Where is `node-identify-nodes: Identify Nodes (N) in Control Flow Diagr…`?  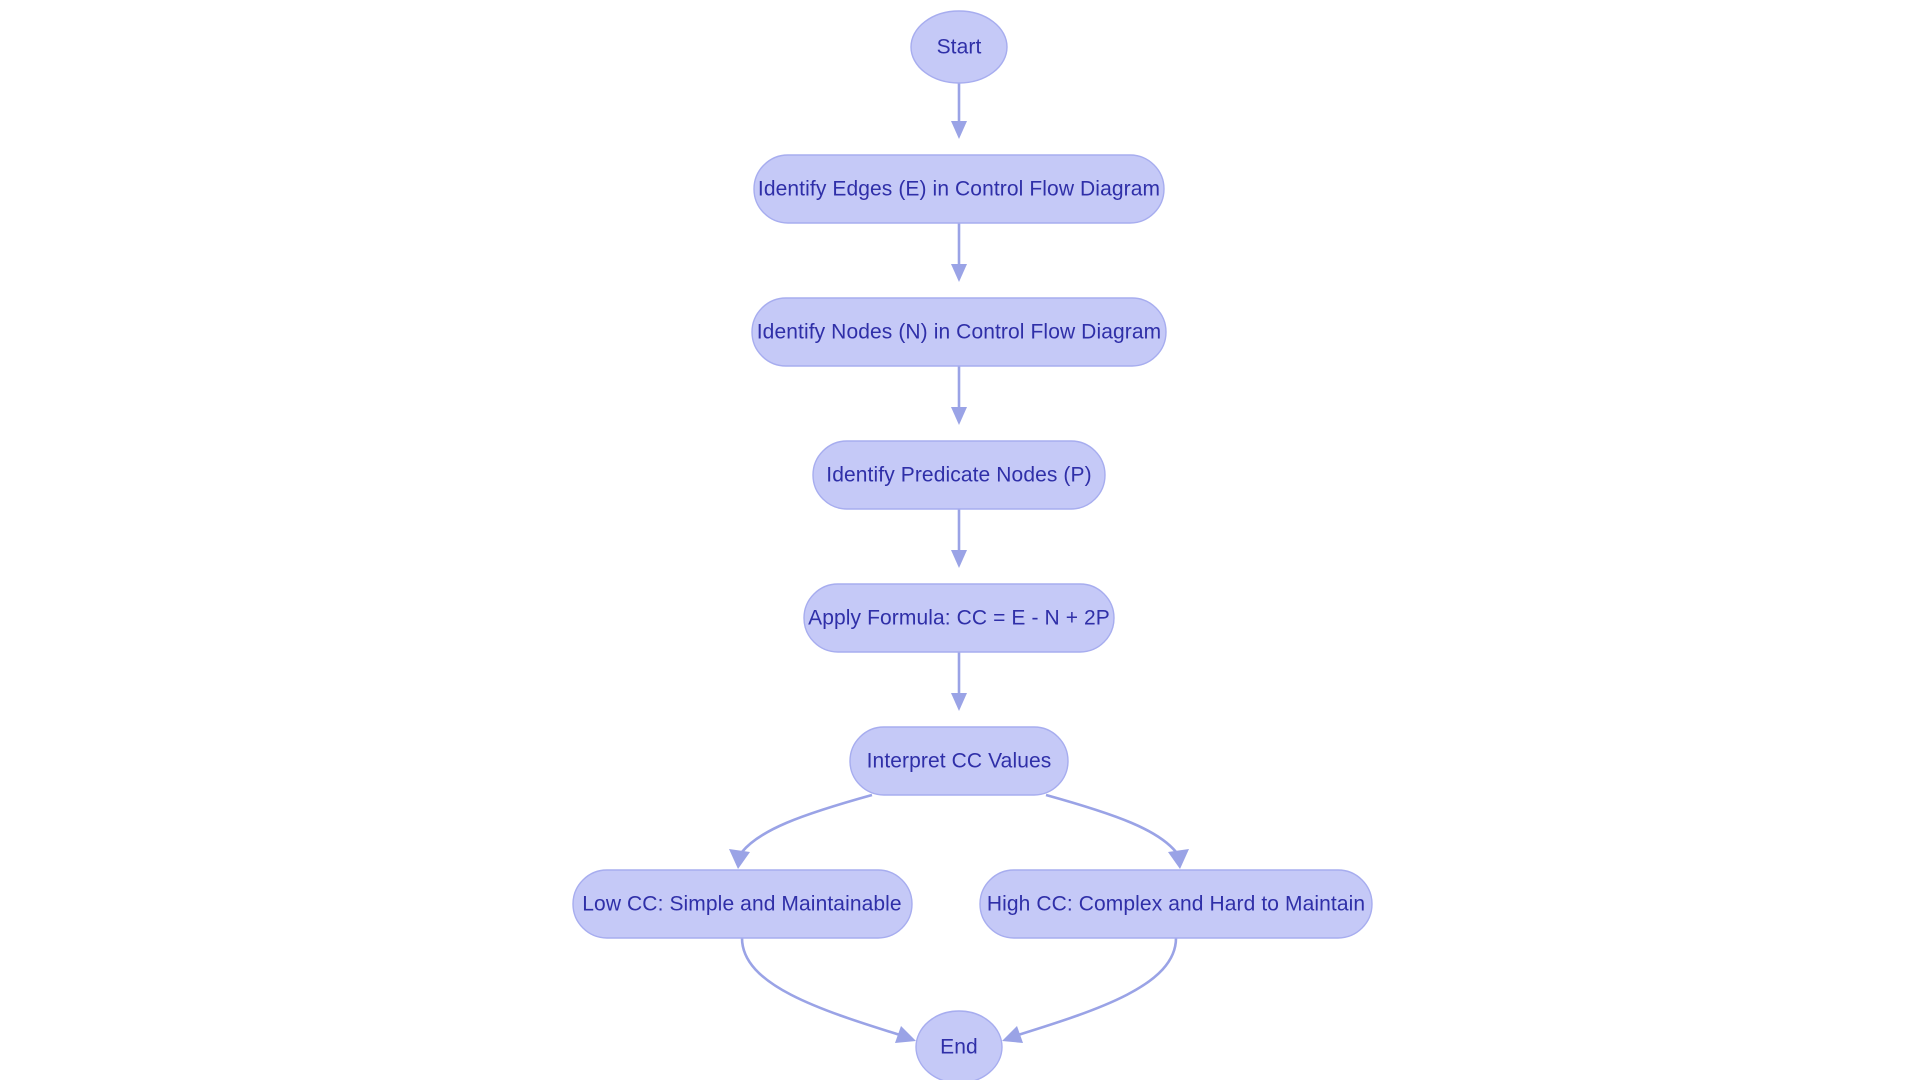
node-identify-nodes: Identify Nodes (N) in Control Flow Diagr… is located at coordinates (959, 332).